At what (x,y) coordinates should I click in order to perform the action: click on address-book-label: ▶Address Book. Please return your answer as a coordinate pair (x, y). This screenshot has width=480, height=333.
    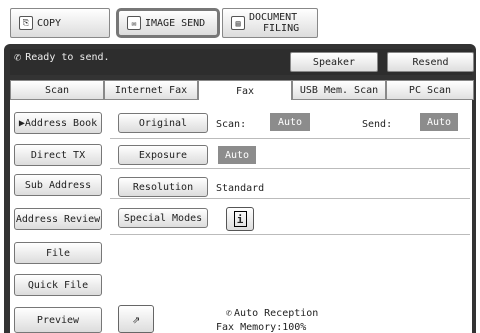
    Looking at the image, I should click on (58, 123).